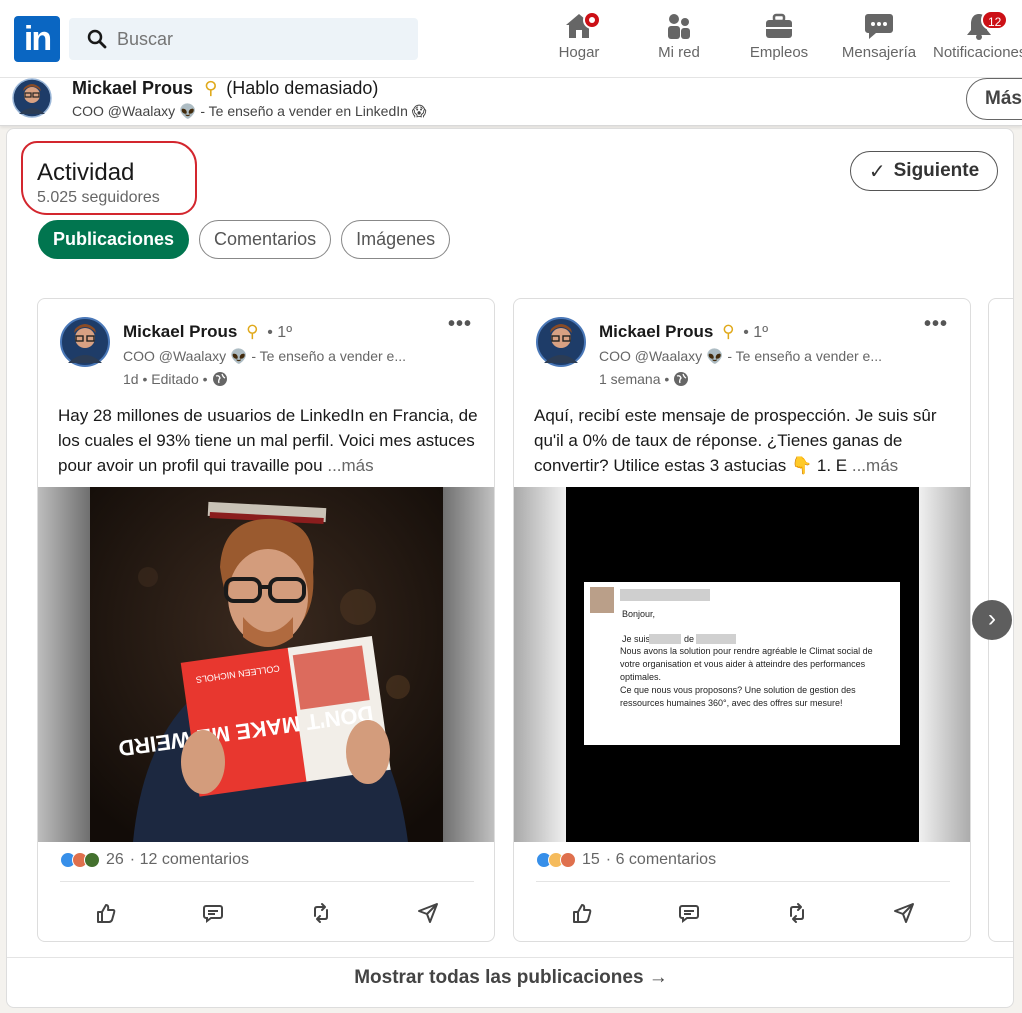 This screenshot has width=1022, height=1013. I want to click on home-notification-dot, so click(592, 20).